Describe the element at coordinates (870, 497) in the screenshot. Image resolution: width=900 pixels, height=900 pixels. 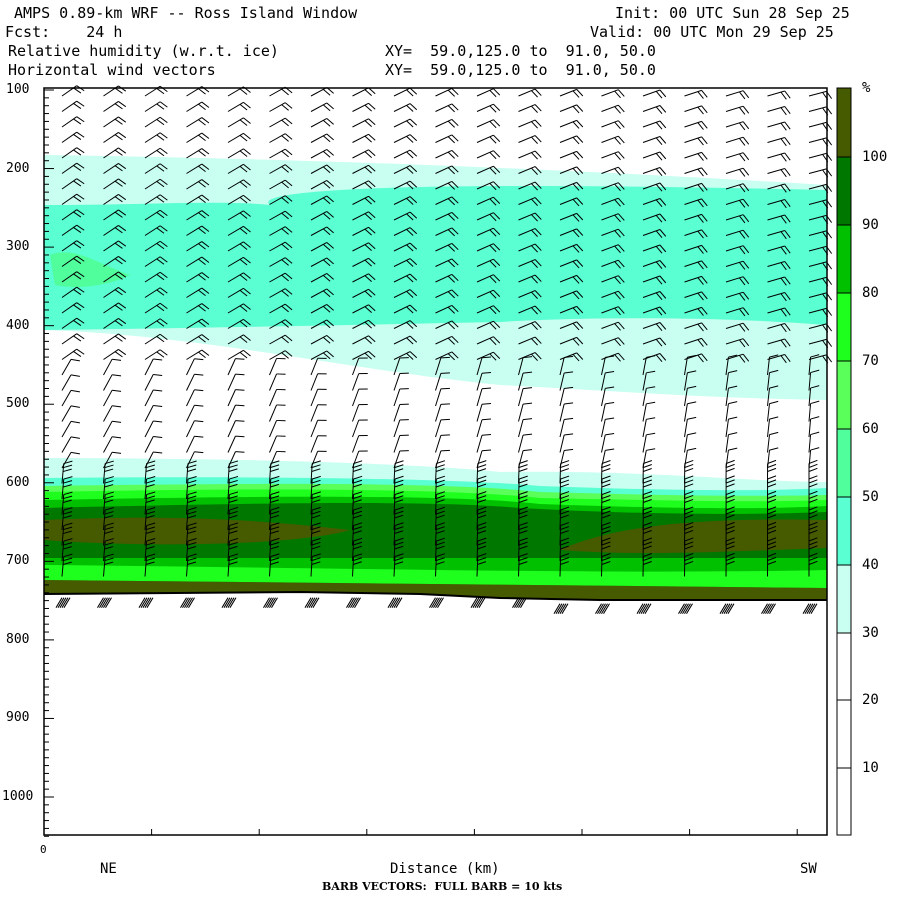
I see `colorbar-label: 50` at that location.